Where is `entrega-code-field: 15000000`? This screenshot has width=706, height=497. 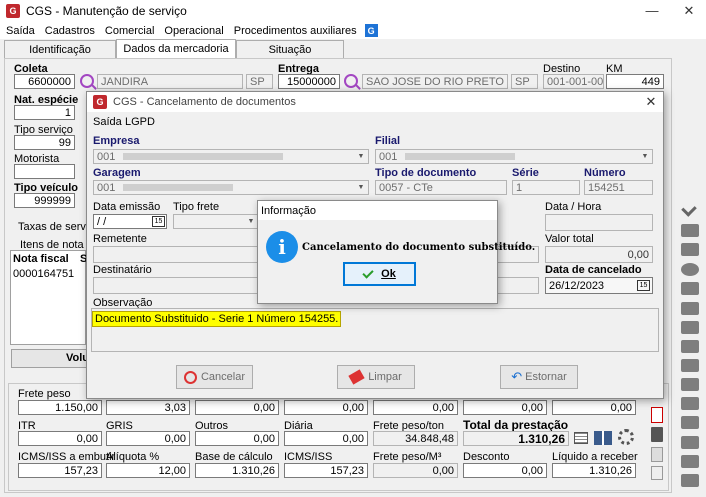
entrega-code-field: 15000000 is located at coordinates (309, 81).